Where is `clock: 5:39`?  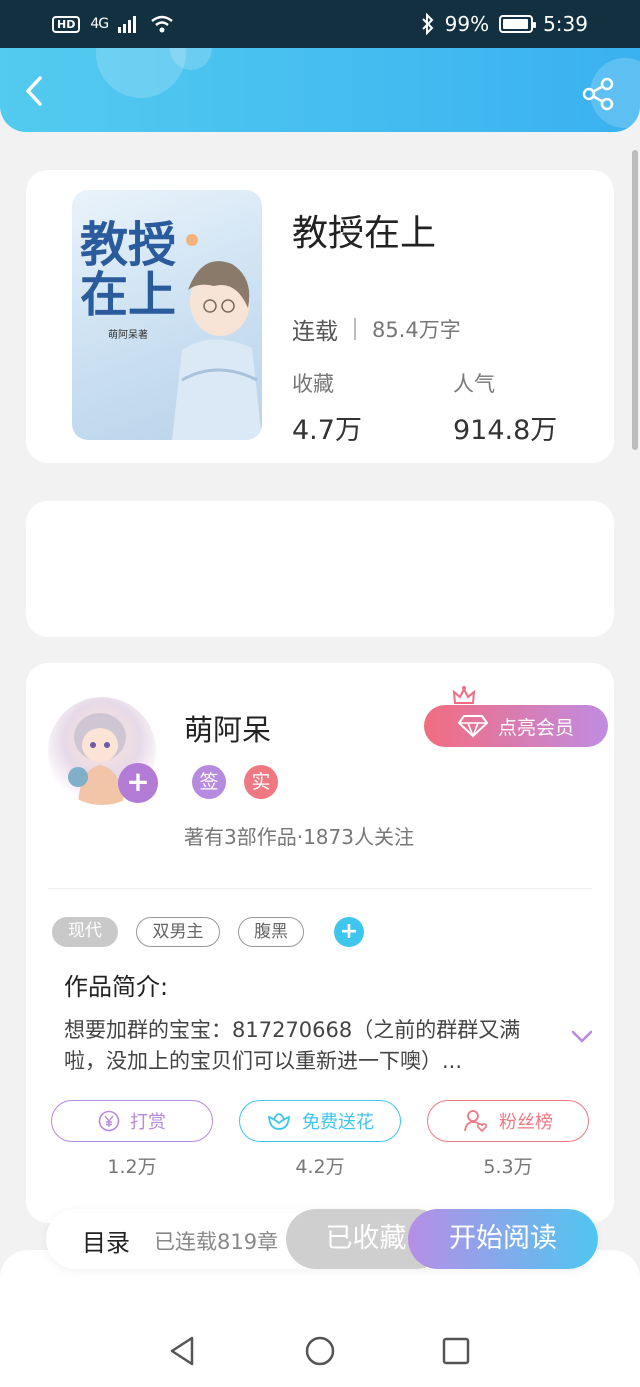
clock: 5:39 is located at coordinates (565, 24).